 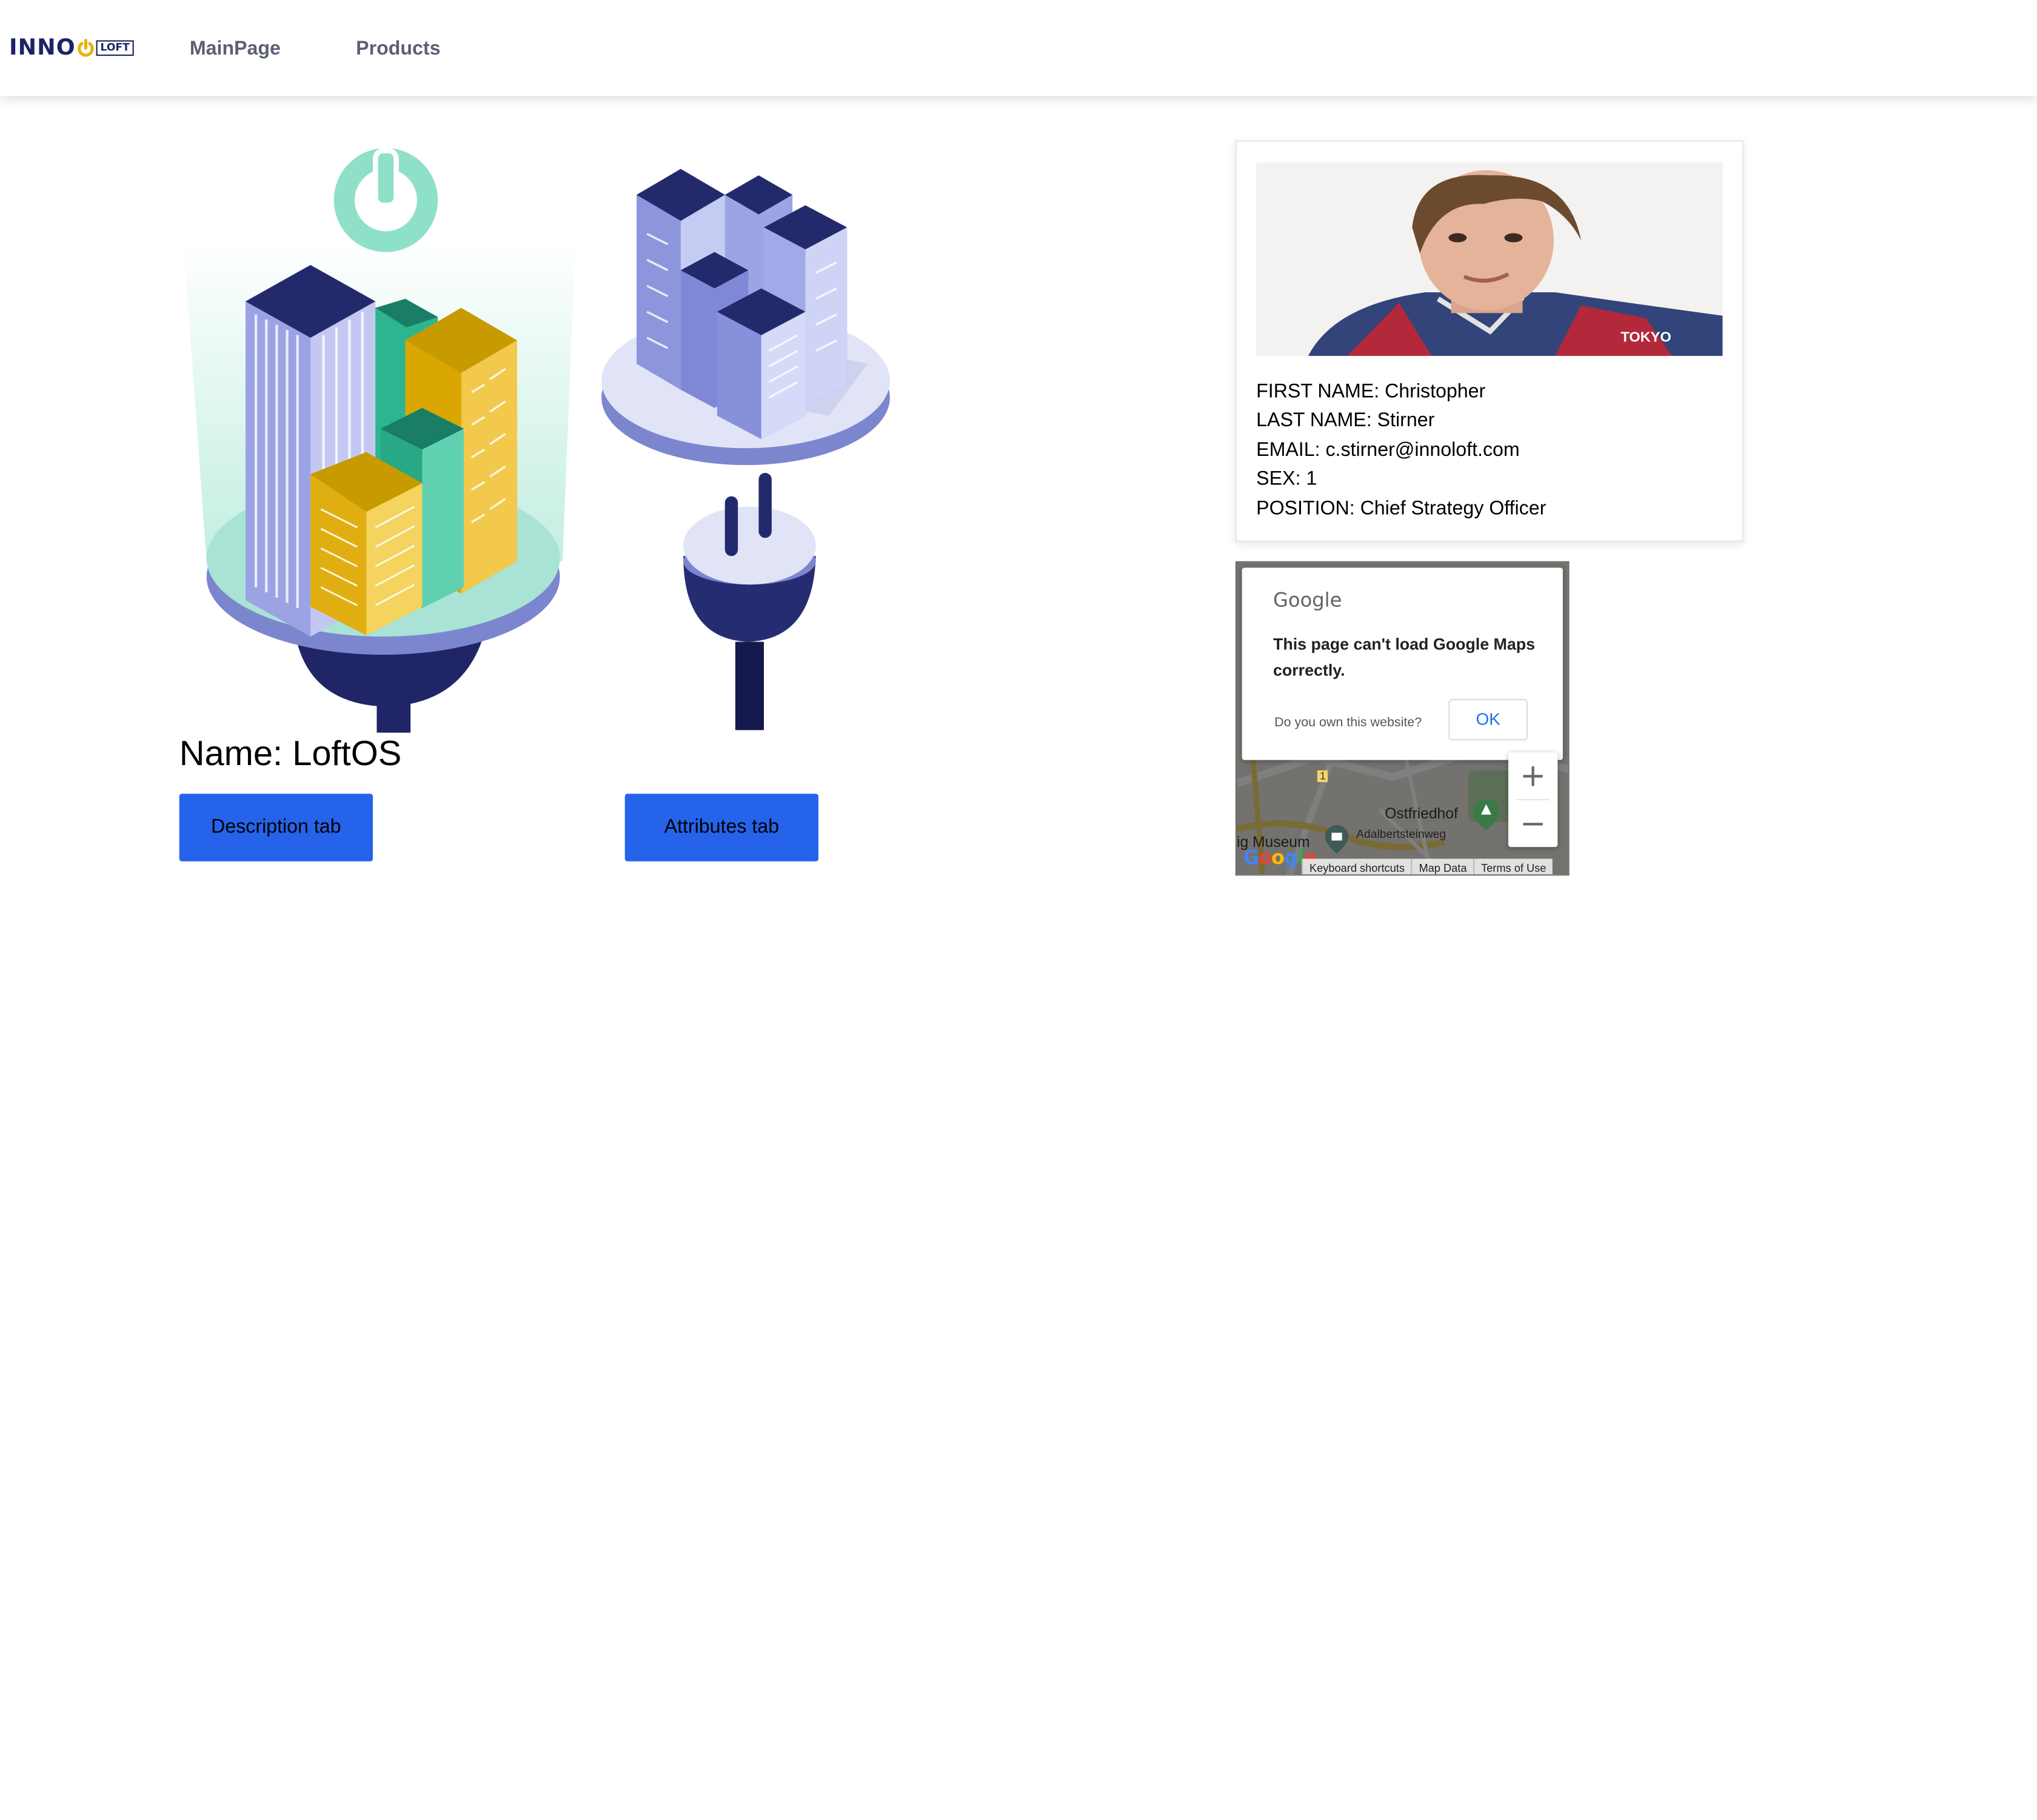 I want to click on nav-link-products: Products, so click(x=398, y=49).